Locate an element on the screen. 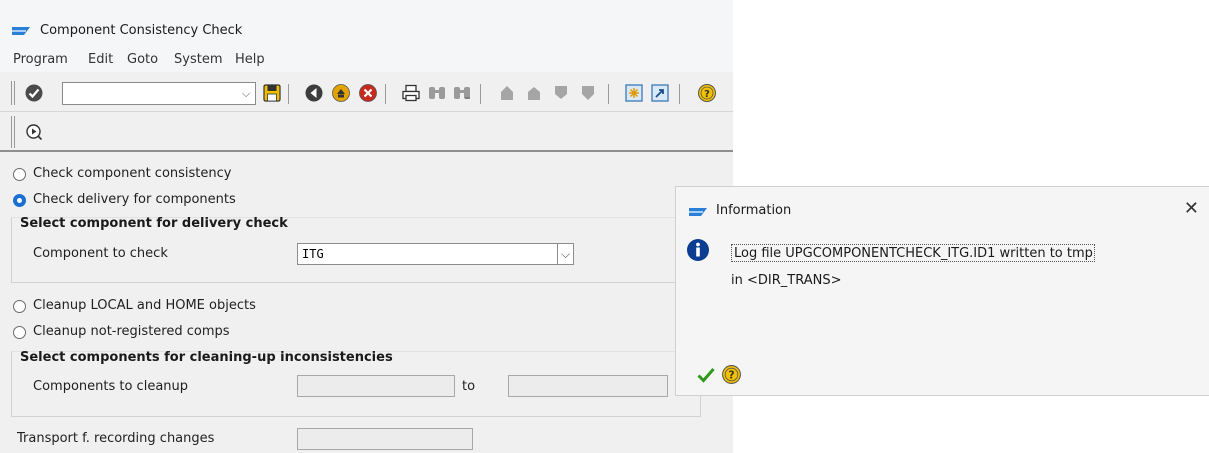 This screenshot has width=1209, height=453. back-icon is located at coordinates (314, 93).